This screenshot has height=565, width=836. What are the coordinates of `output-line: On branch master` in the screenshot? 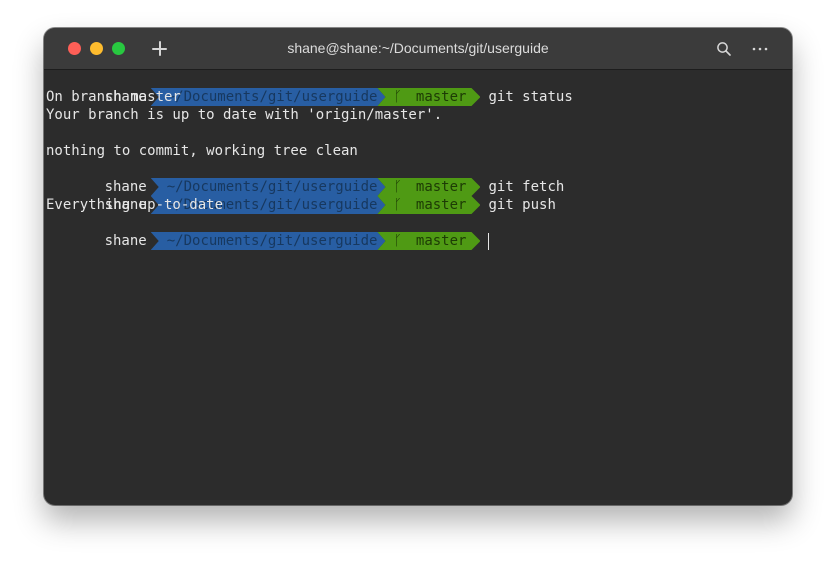 It's located at (113, 97).